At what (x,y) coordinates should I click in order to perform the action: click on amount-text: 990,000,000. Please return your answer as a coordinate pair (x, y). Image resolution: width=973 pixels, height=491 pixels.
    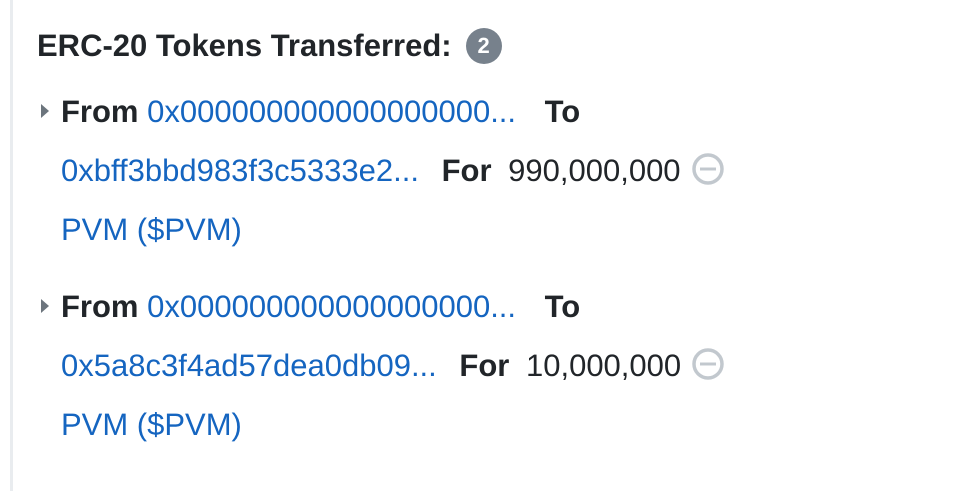
    Looking at the image, I should click on (594, 170).